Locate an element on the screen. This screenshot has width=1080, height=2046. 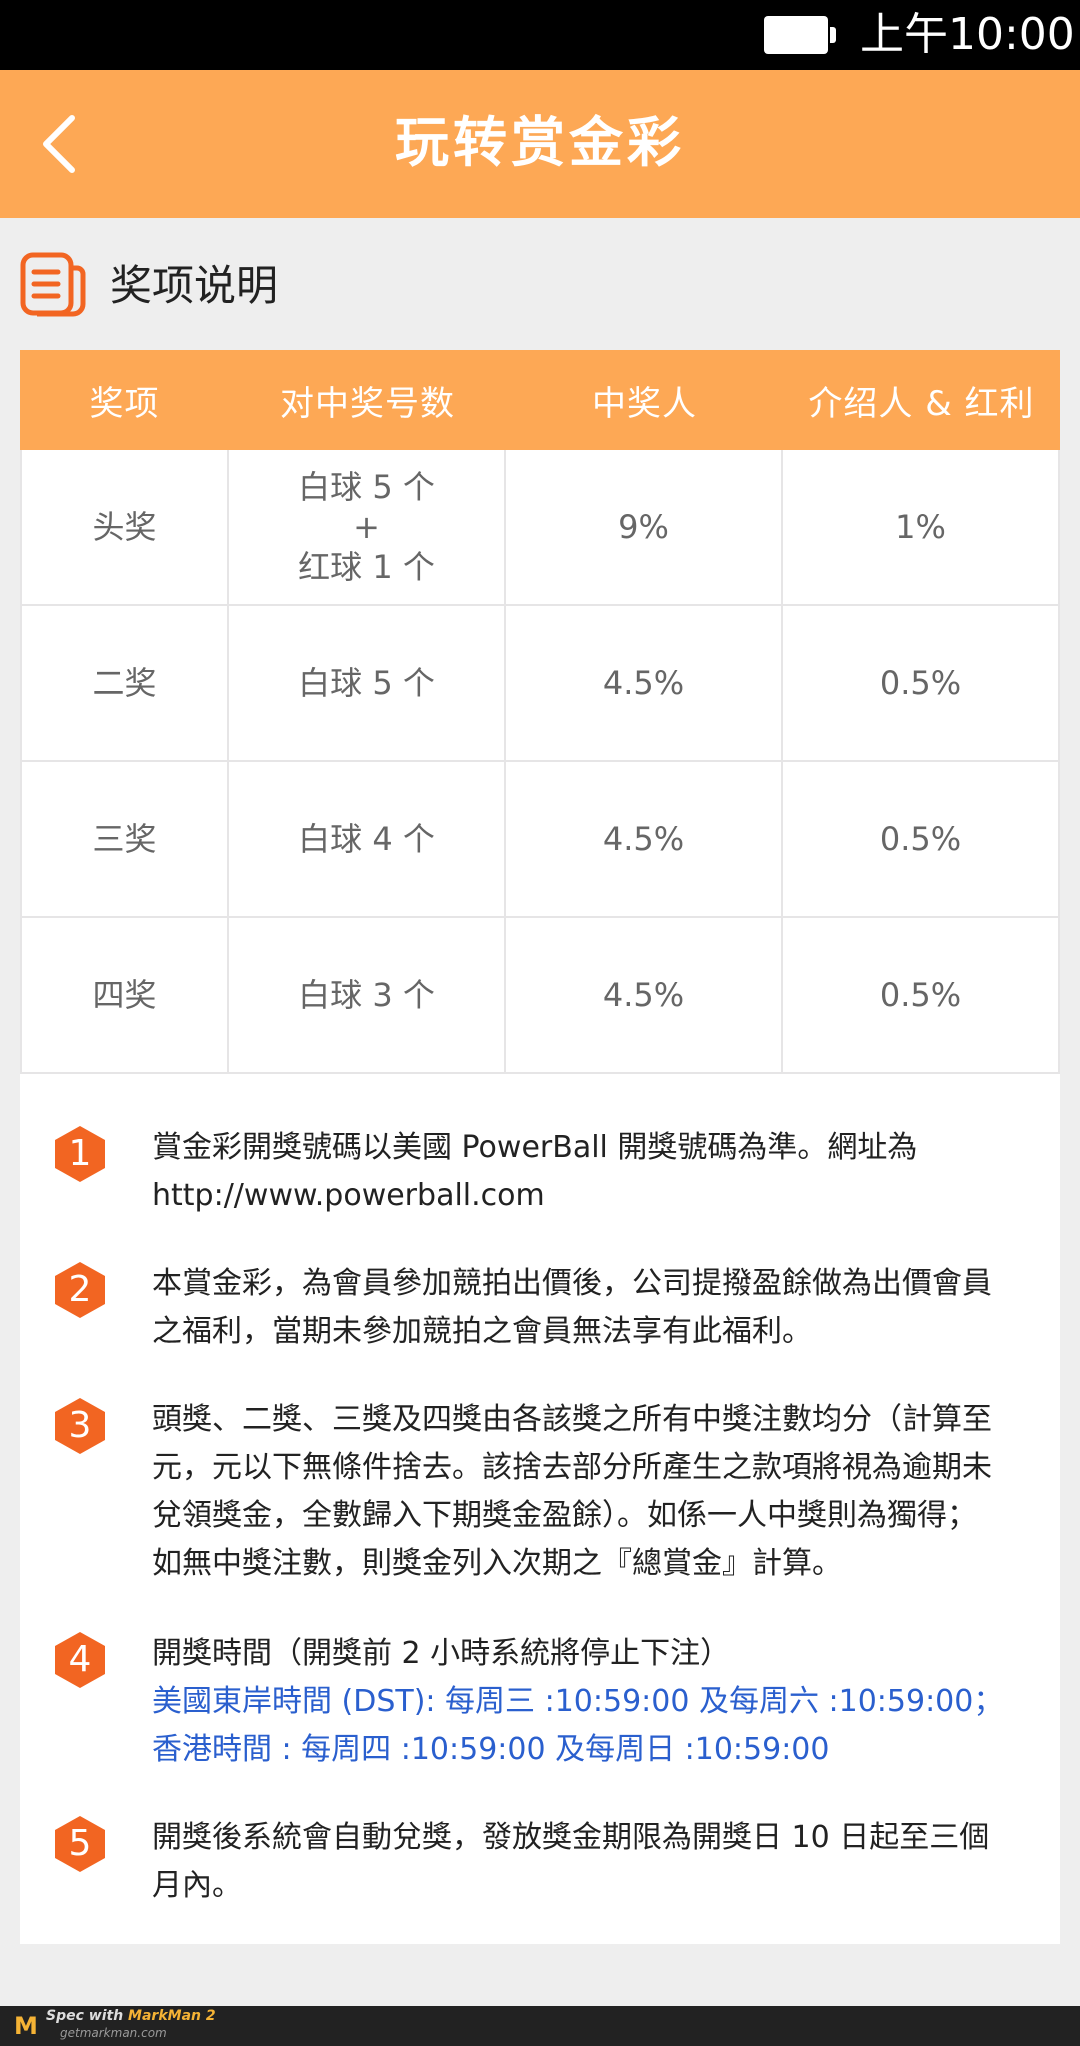
rule-number: 1 is located at coordinates (80, 1153).